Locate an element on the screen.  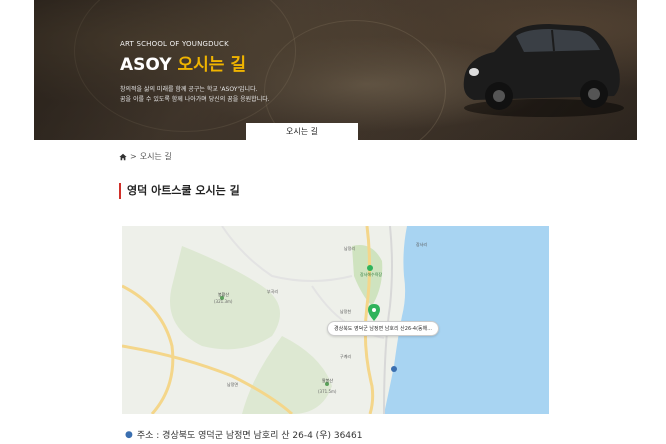
address-line: ● 주소 : 경상북도 영덕군 남정면 남호리 산 26-4 (우) 36461 is located at coordinates (244, 435).